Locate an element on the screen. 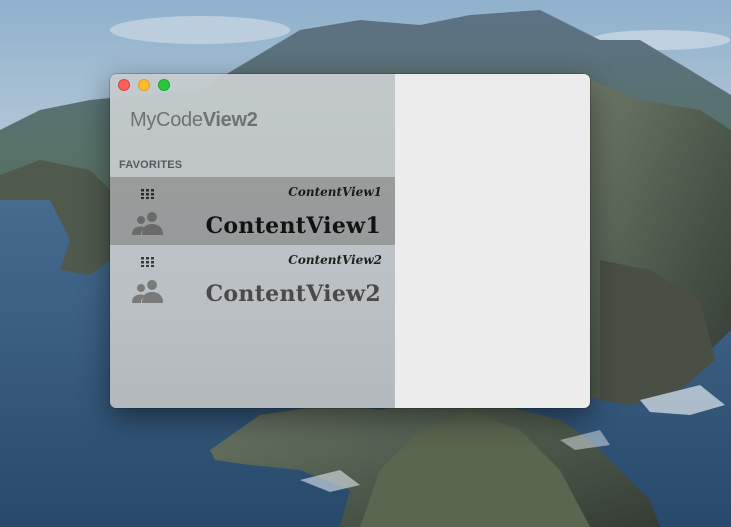  minimize-window-button is located at coordinates (144, 85).